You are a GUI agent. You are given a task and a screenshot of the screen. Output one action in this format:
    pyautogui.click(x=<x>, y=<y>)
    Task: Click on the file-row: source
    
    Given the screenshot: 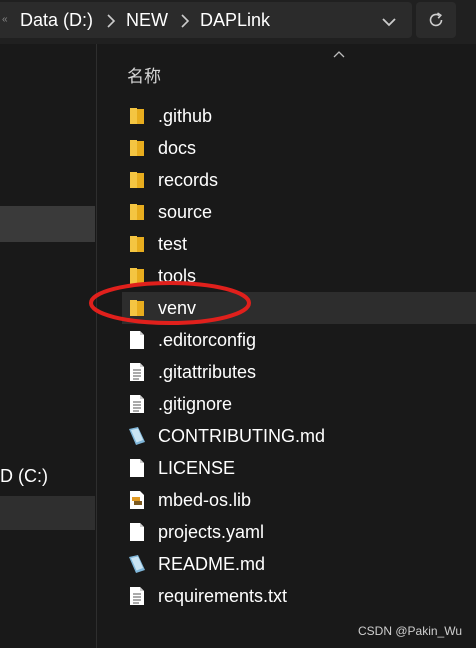 What is the action you would take?
    pyautogui.click(x=299, y=212)
    